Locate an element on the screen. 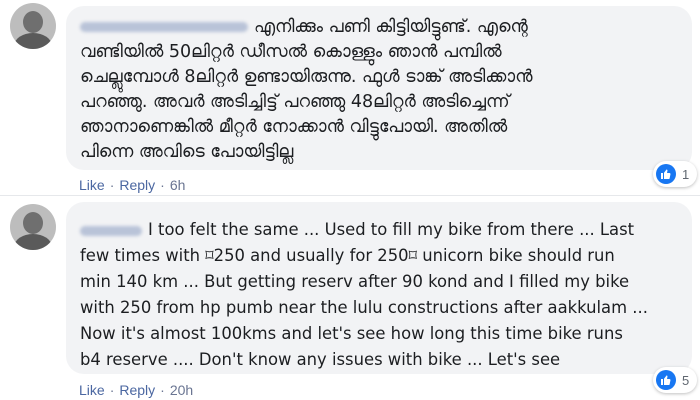 The height and width of the screenshot is (400, 700). comment-timestamp: 20h is located at coordinates (181, 390).